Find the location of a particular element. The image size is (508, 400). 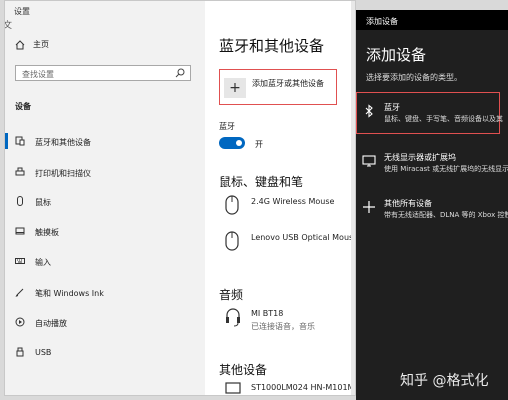

option-desc: 使用 Miracast 或无线扩展坞的无线显示器 is located at coordinates (446, 169).